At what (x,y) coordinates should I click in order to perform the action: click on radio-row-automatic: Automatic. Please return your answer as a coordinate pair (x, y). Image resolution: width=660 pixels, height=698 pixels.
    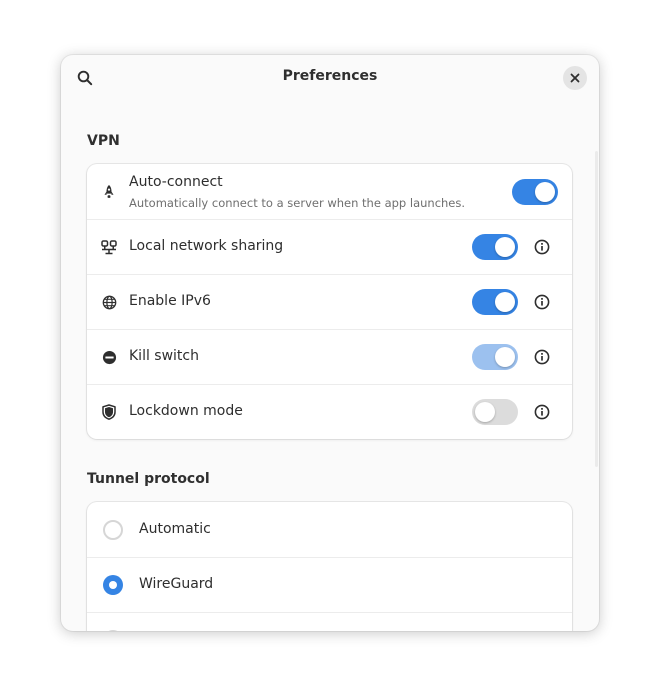
    Looking at the image, I should click on (329, 529).